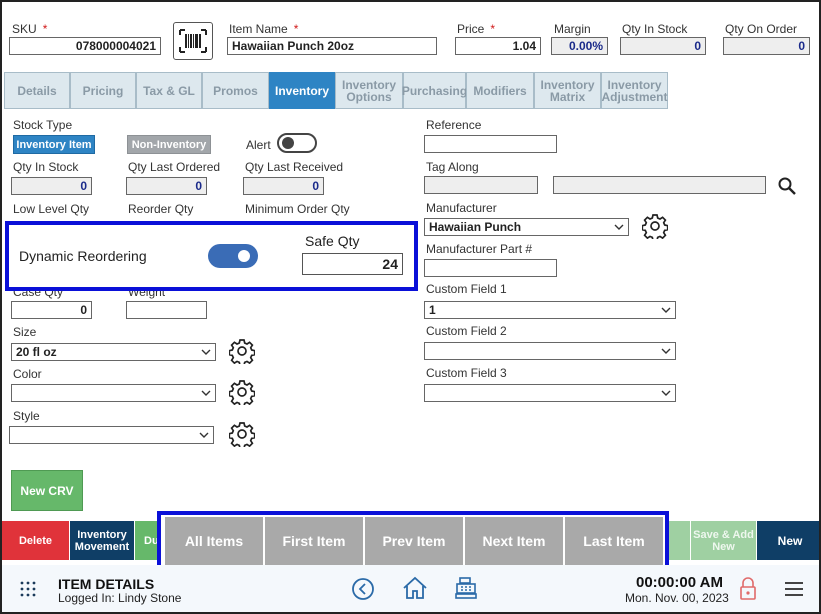 The height and width of the screenshot is (614, 821). I want to click on qty-in-stock-value: 0, so click(51, 186).